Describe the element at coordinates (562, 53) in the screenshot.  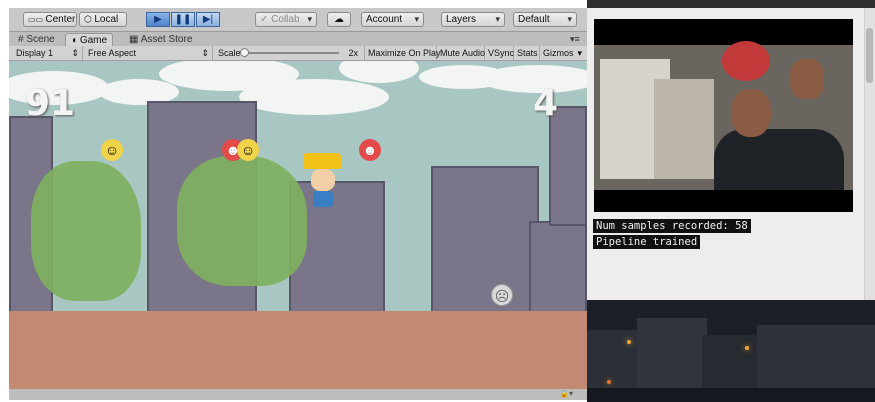
I see `gizmos-dropdown: Gizmos ▾` at that location.